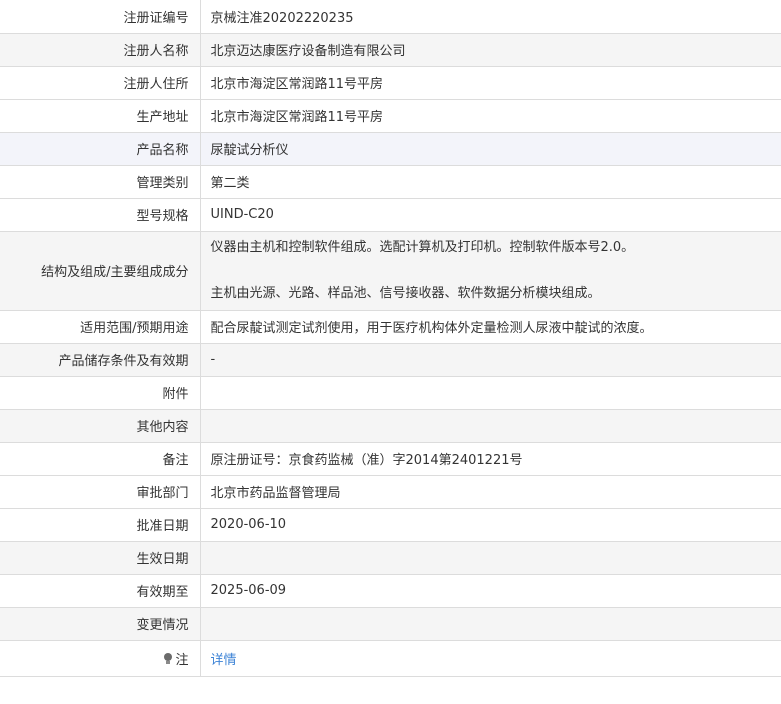 This screenshot has height=704, width=781. Describe the element at coordinates (490, 558) in the screenshot. I see `effective-date-value` at that location.